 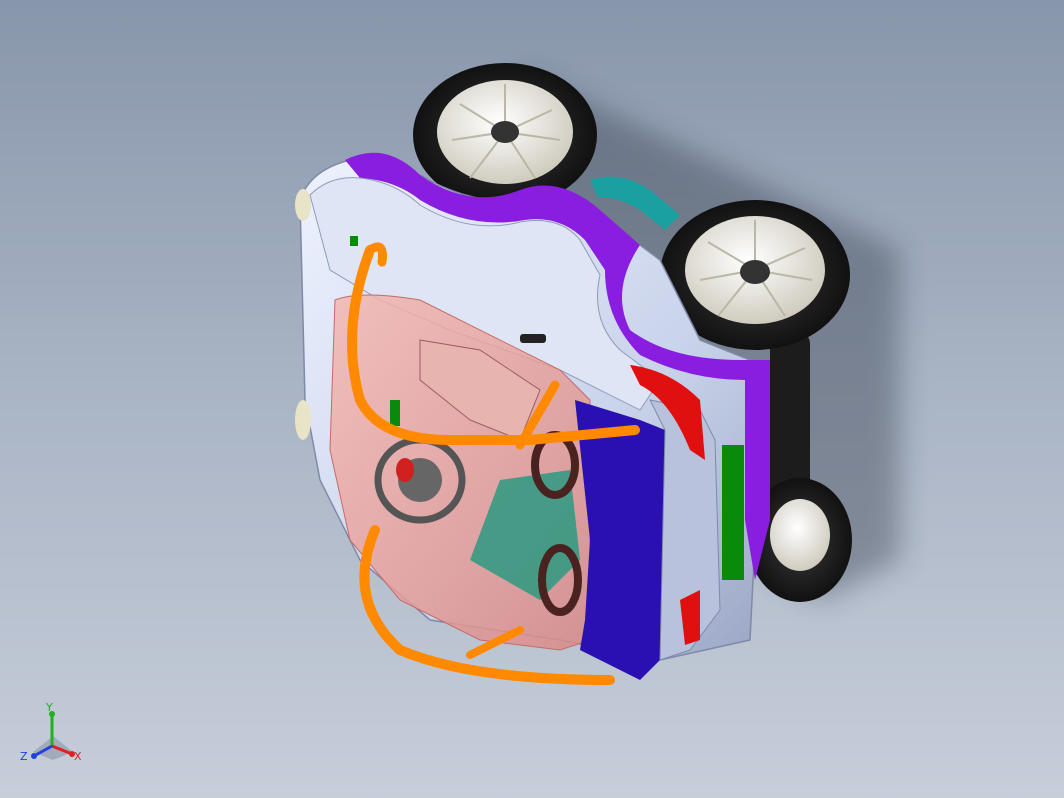 What do you see at coordinates (24, 756) in the screenshot?
I see `triad-z-label: Z` at bounding box center [24, 756].